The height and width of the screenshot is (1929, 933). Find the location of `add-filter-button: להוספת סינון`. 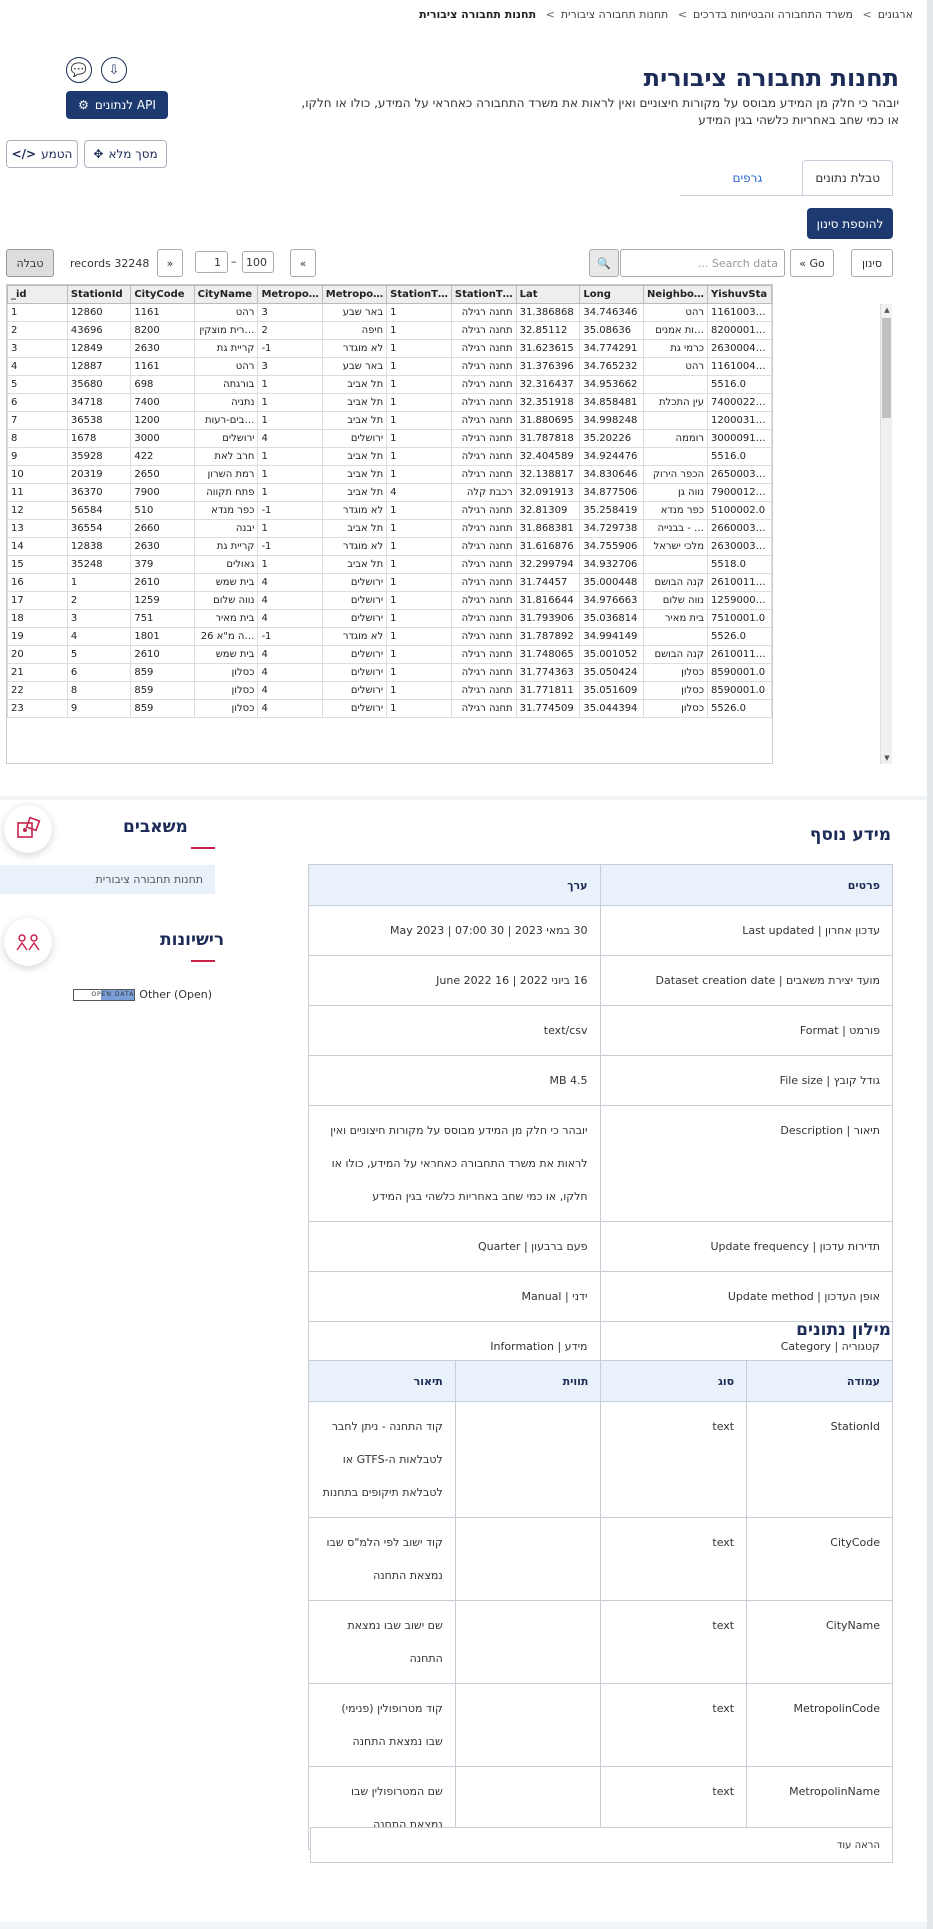

add-filter-button: להוספת סינון is located at coordinates (850, 223).